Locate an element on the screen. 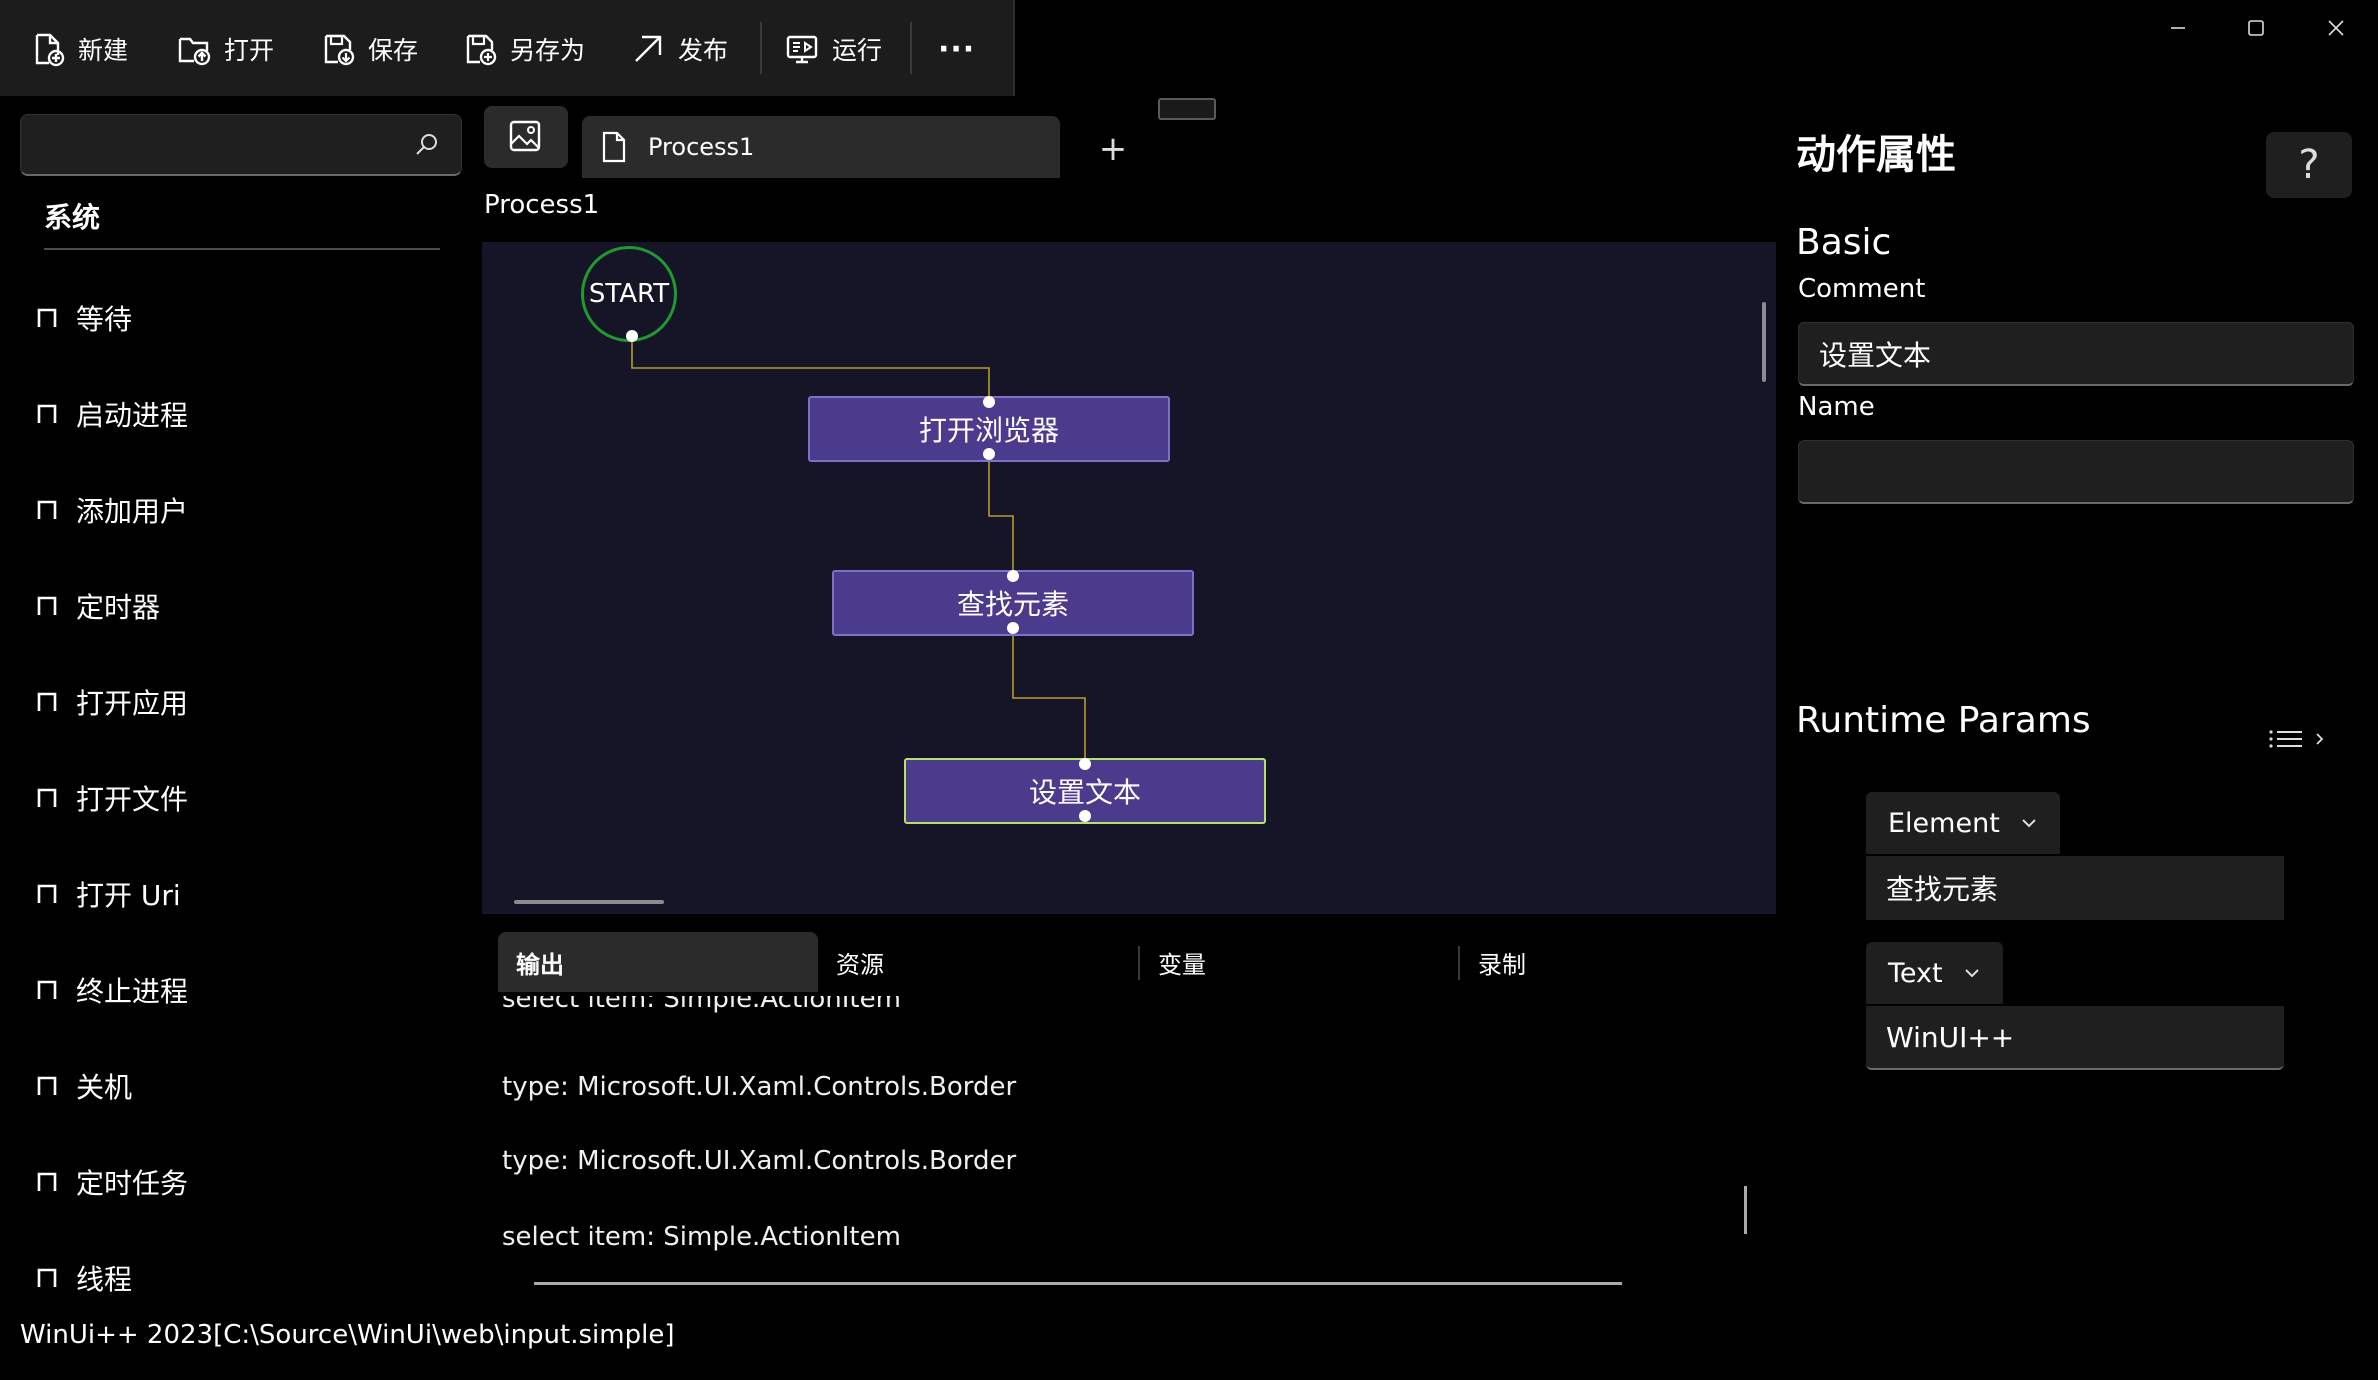 The height and width of the screenshot is (1380, 2378). tab-resources: 资源 is located at coordinates (978, 962).